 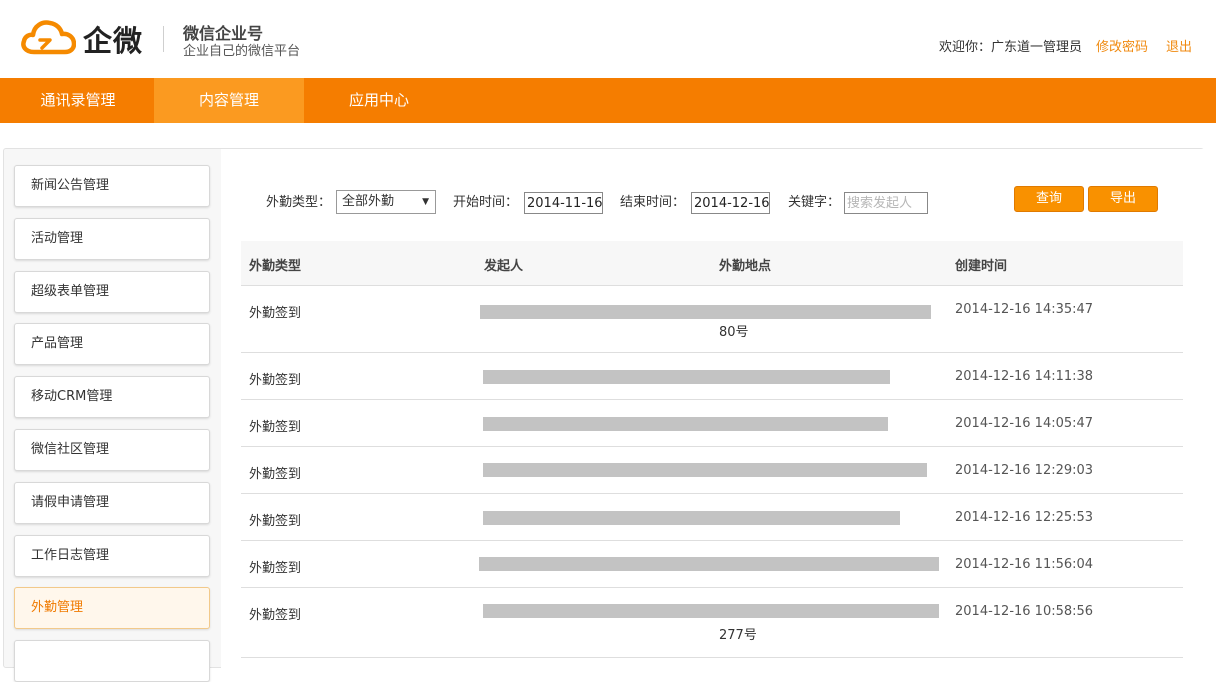 I want to click on table-row: 外勤签到 2014-12-16 11:56:04, so click(x=712, y=564).